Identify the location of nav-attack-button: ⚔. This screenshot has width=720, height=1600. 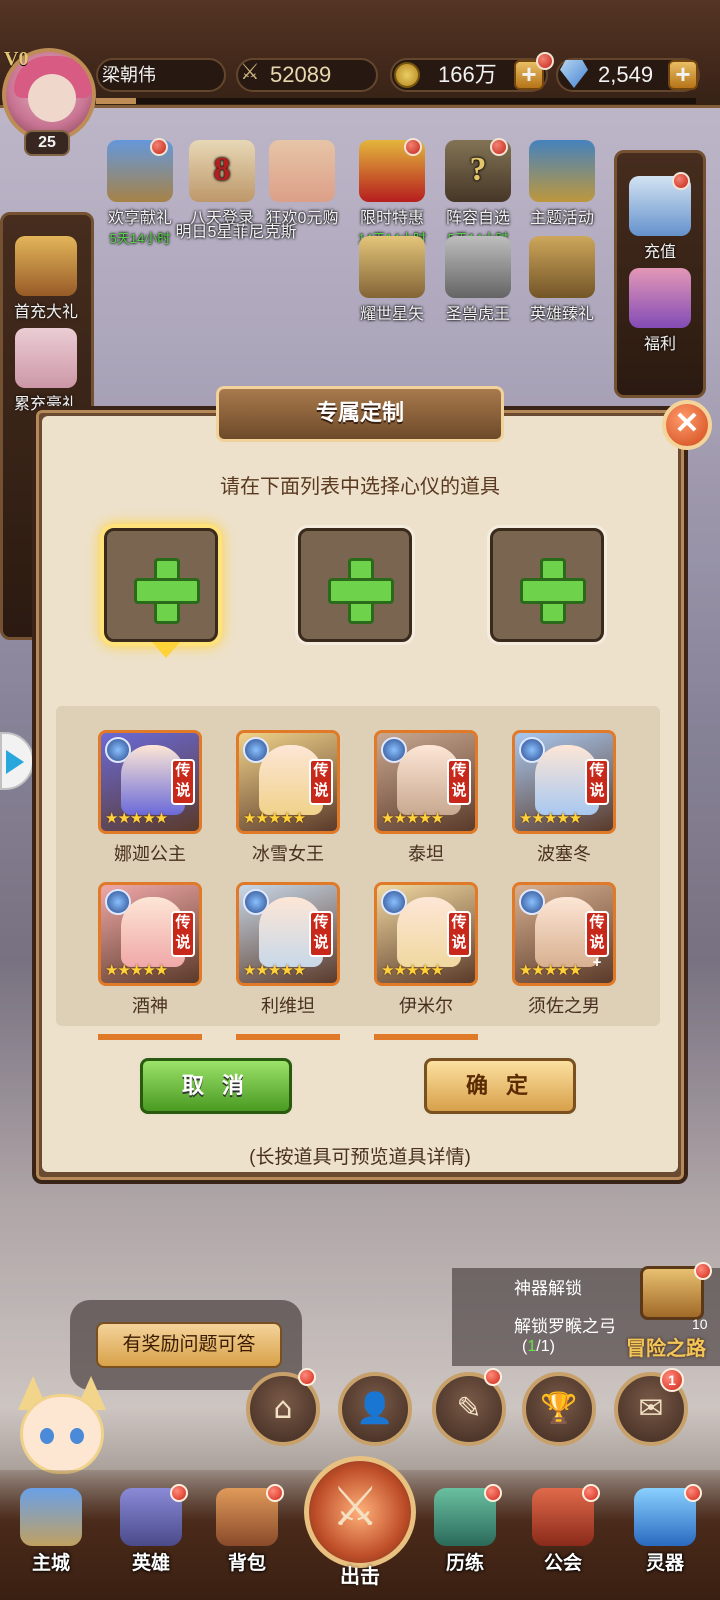
(360, 1512).